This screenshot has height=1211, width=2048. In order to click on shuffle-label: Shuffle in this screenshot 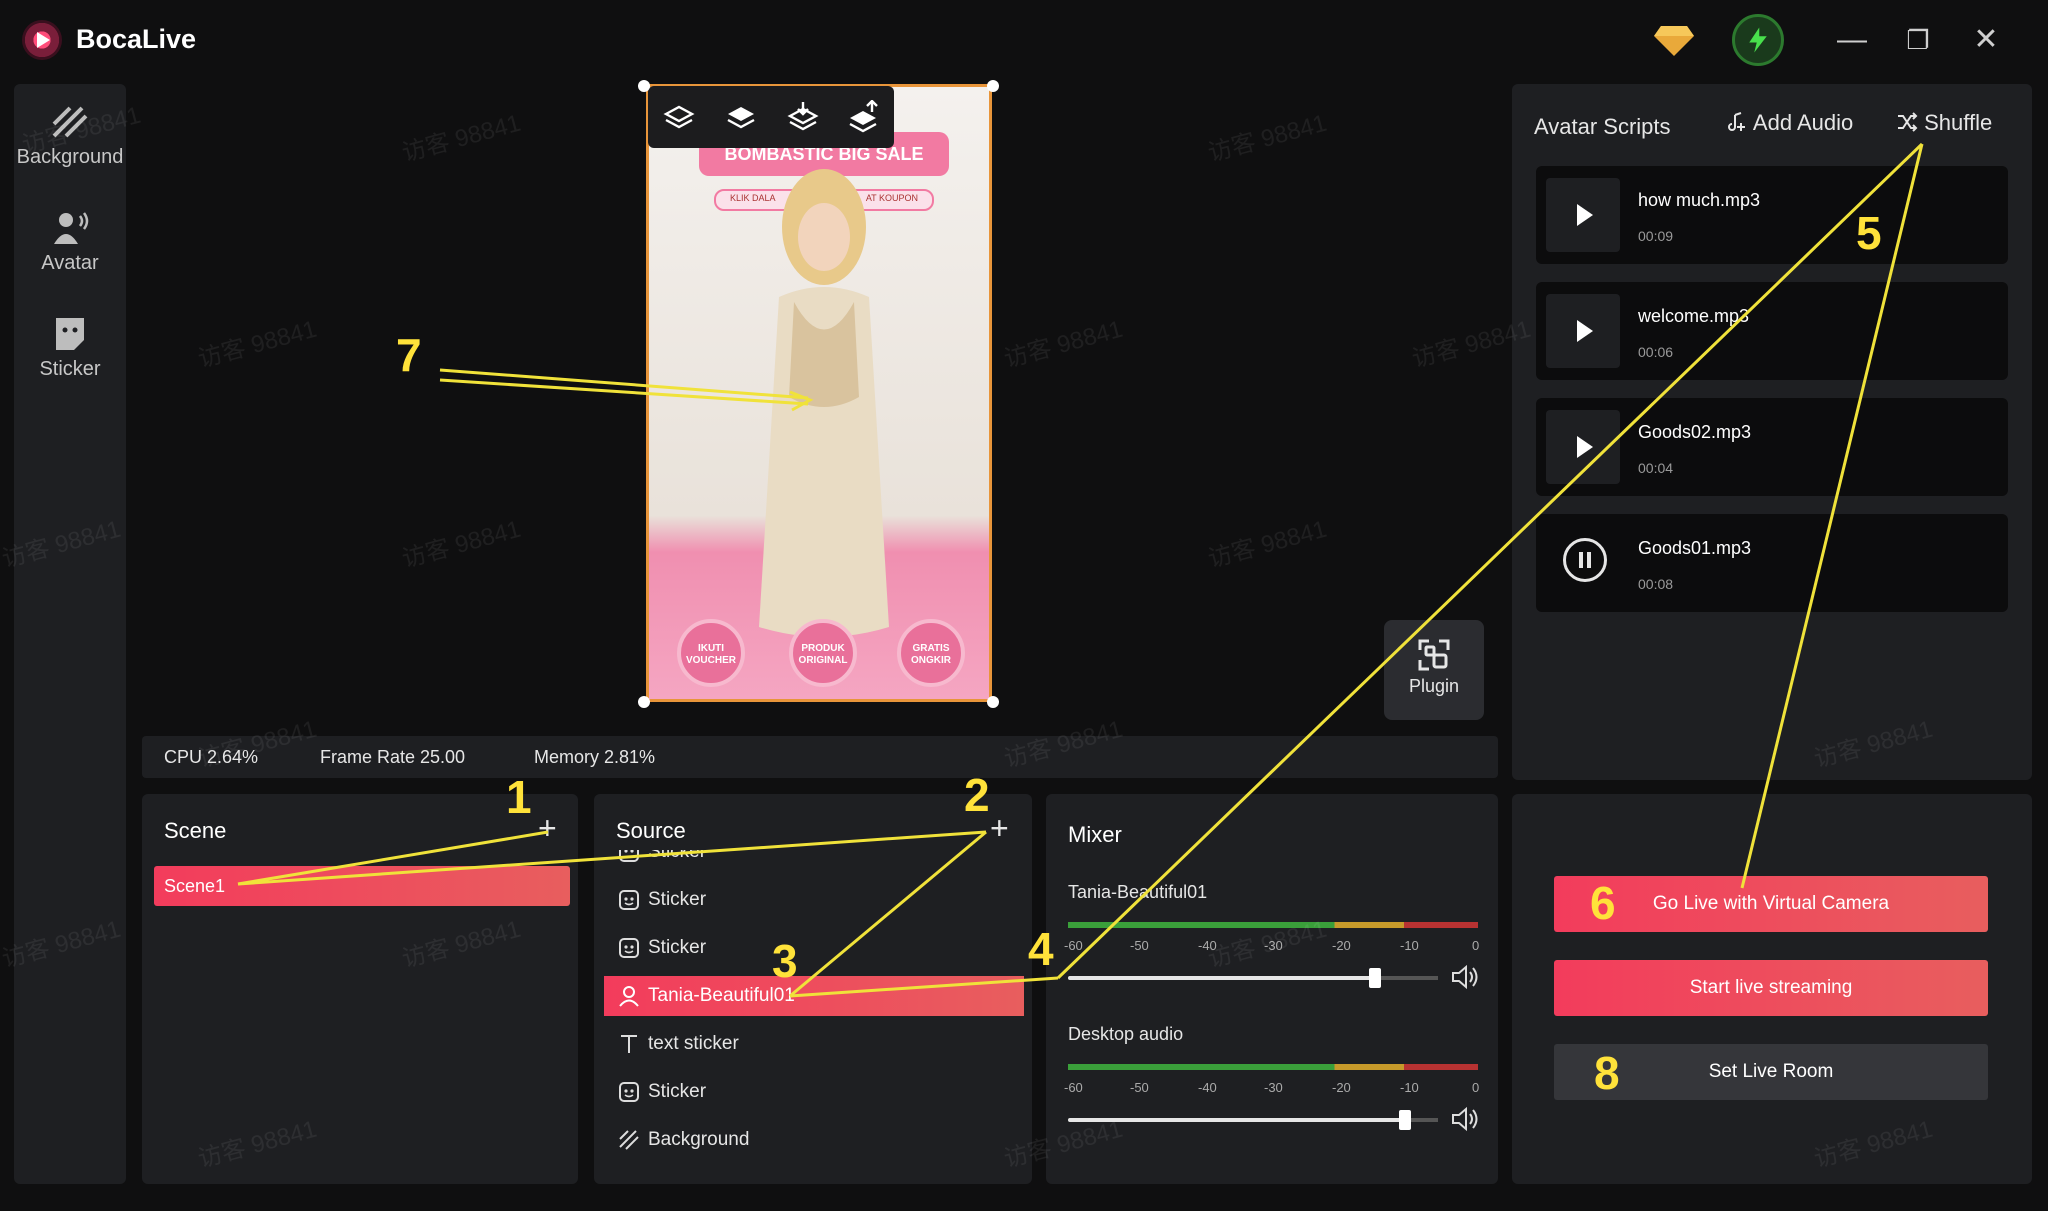, I will do `click(1958, 122)`.